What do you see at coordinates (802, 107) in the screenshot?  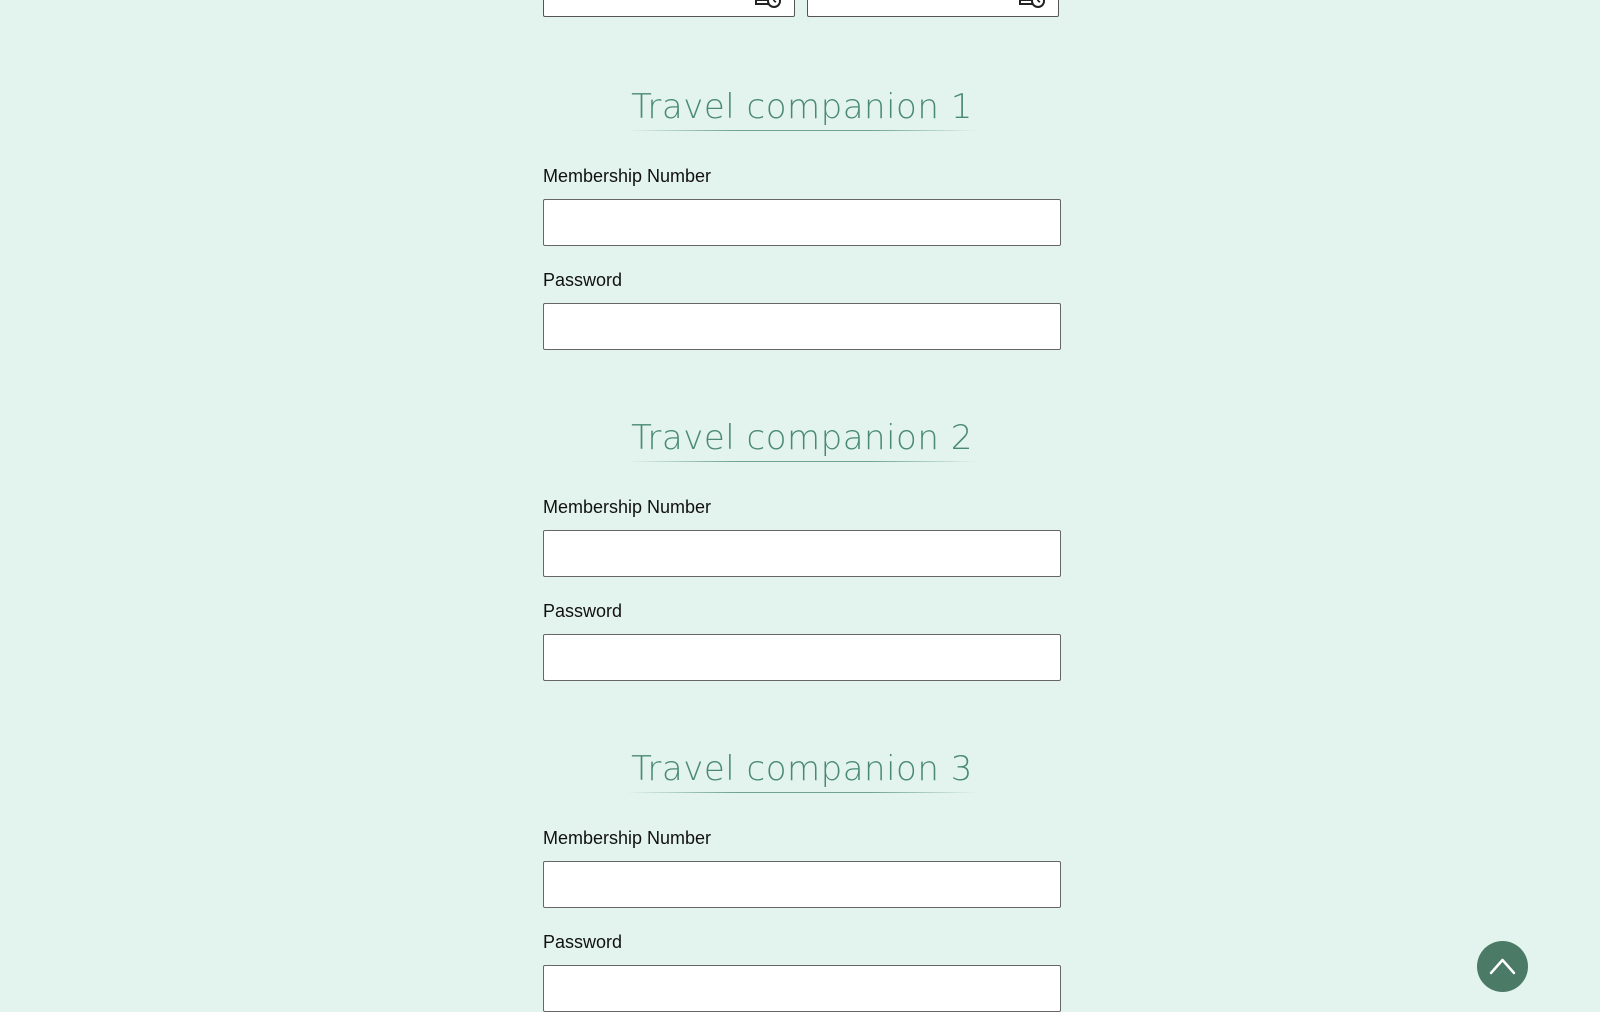 I see `section-title: Travel companion 1` at bounding box center [802, 107].